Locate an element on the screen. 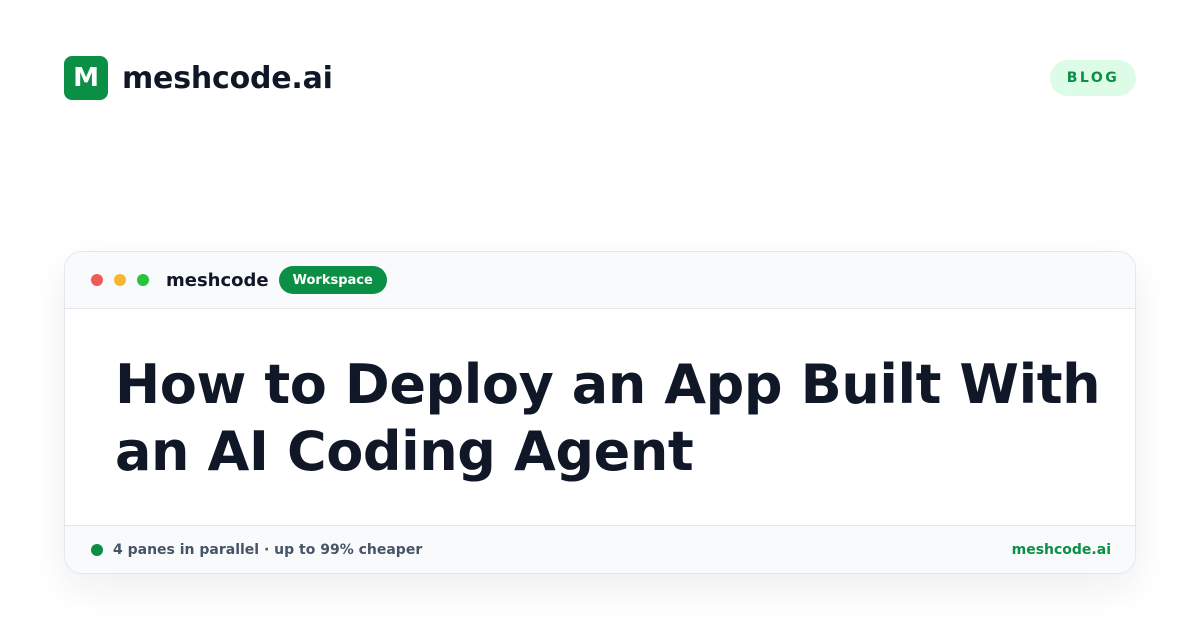 The image size is (1200, 630). status-text: 4 panes in parallel · up to 99% cheaper is located at coordinates (268, 549).